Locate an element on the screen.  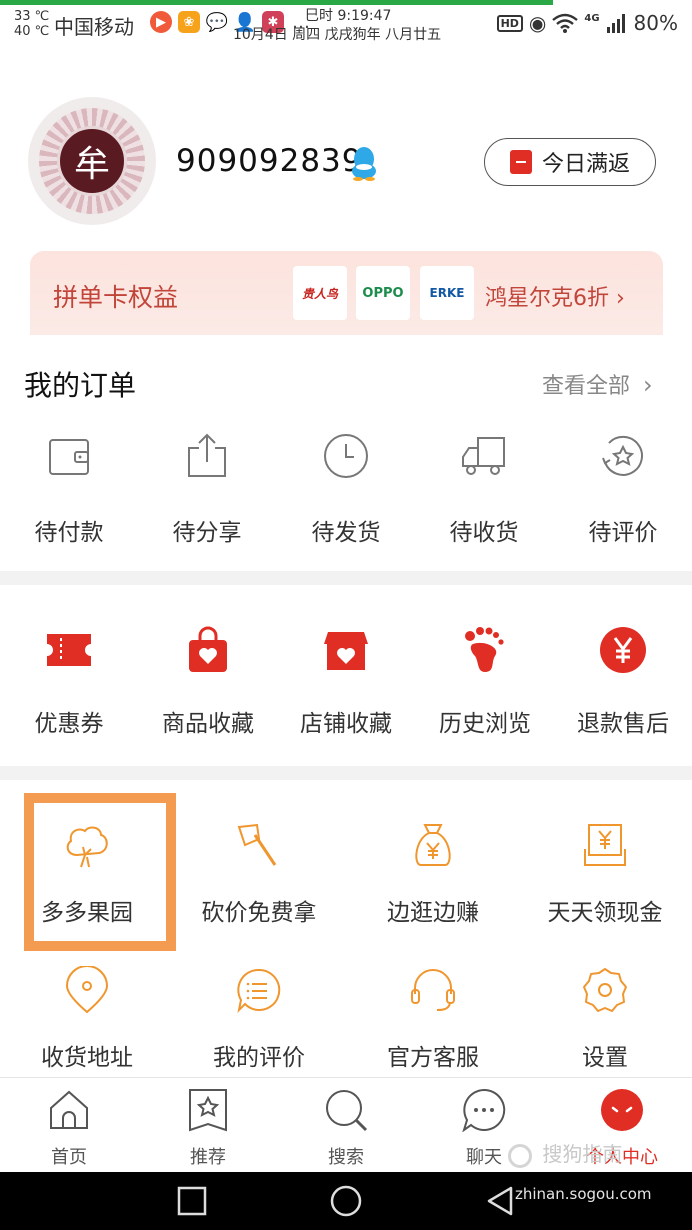
func-label: 优惠券 is located at coordinates (69, 724).